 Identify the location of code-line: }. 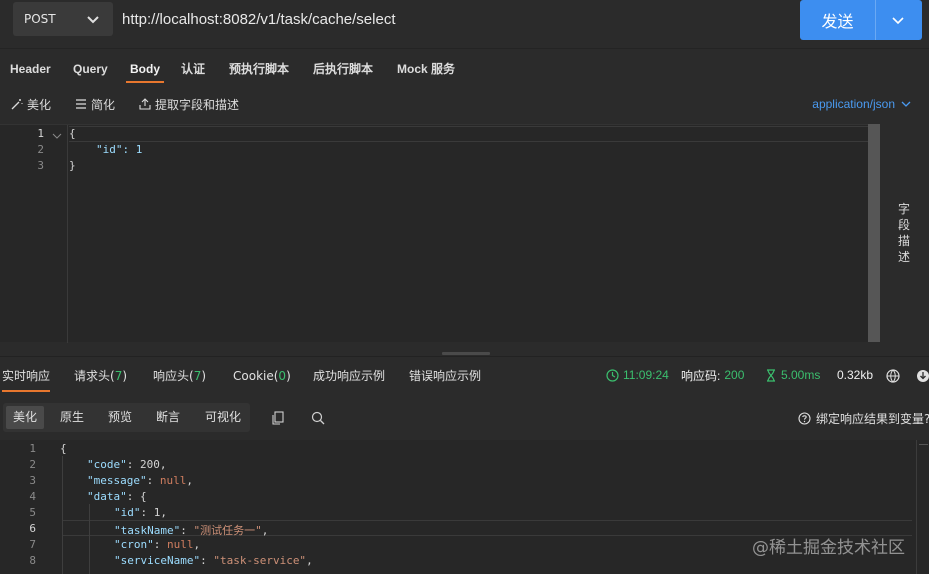
(72, 165).